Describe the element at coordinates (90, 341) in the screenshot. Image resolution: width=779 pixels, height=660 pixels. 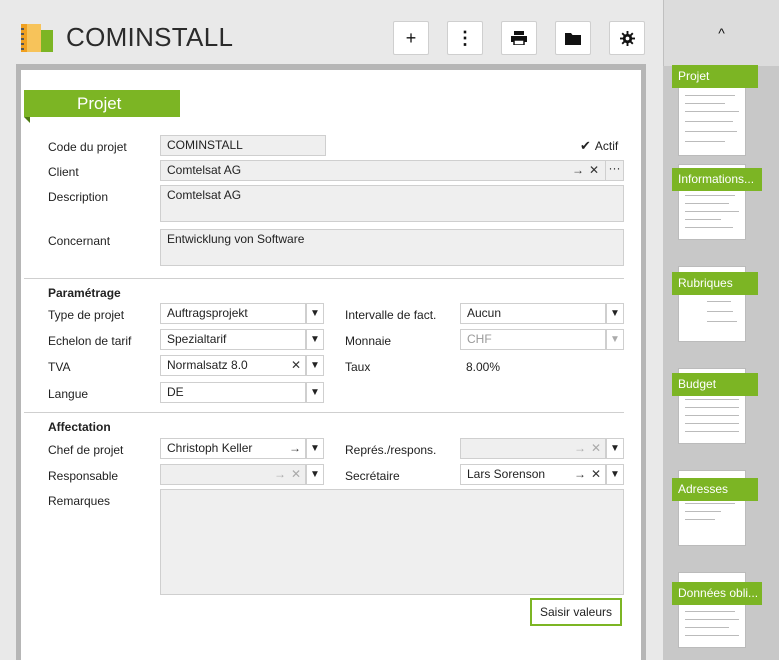
I see `echelon-label: Echelon de tarif` at that location.